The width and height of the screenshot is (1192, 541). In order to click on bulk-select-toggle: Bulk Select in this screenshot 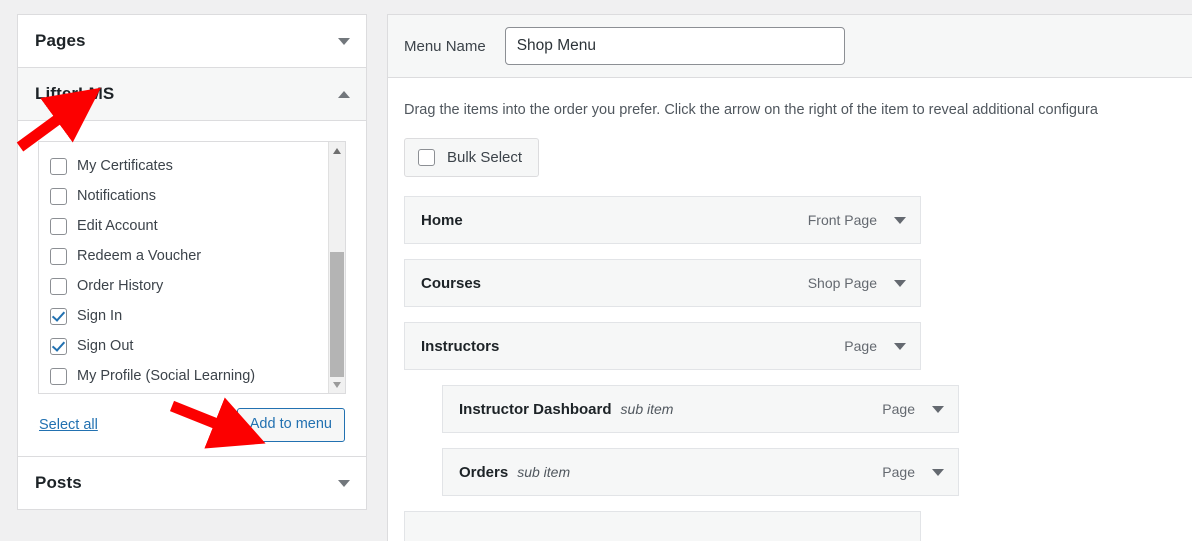, I will do `click(472, 157)`.